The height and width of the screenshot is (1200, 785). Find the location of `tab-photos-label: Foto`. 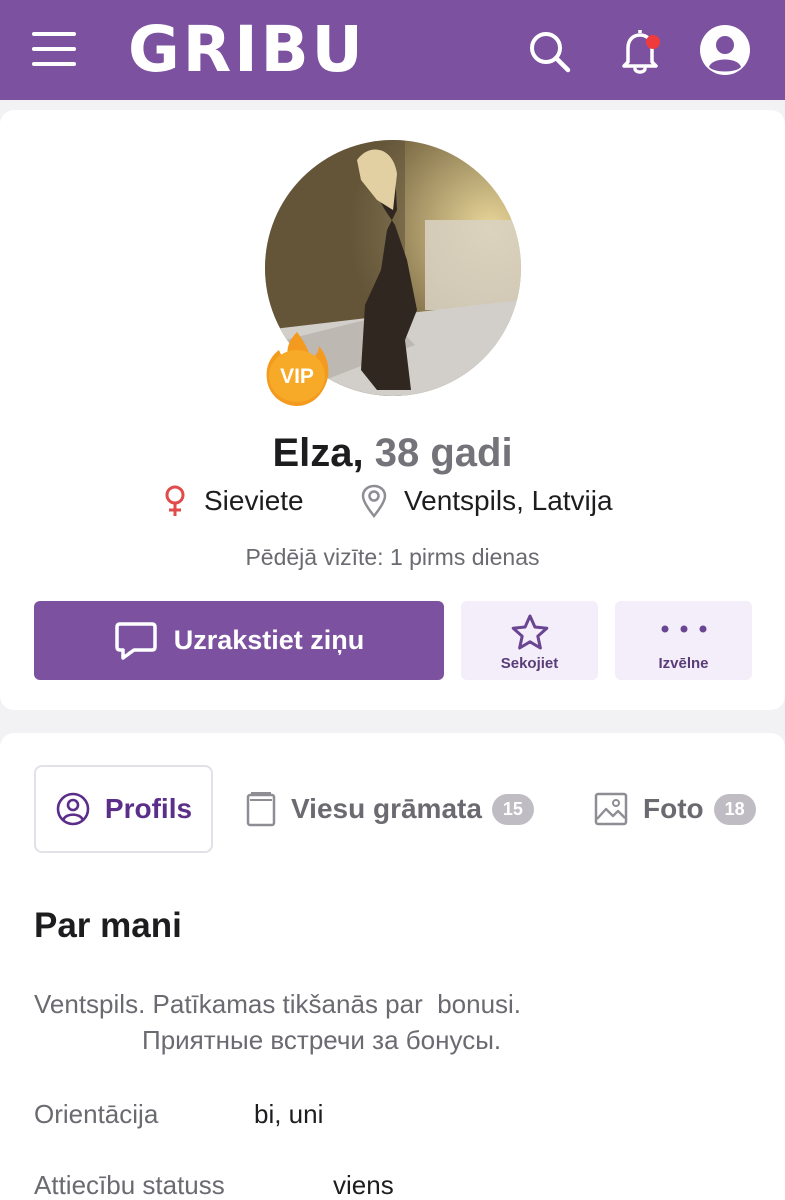

tab-photos-label: Foto is located at coordinates (673, 808).